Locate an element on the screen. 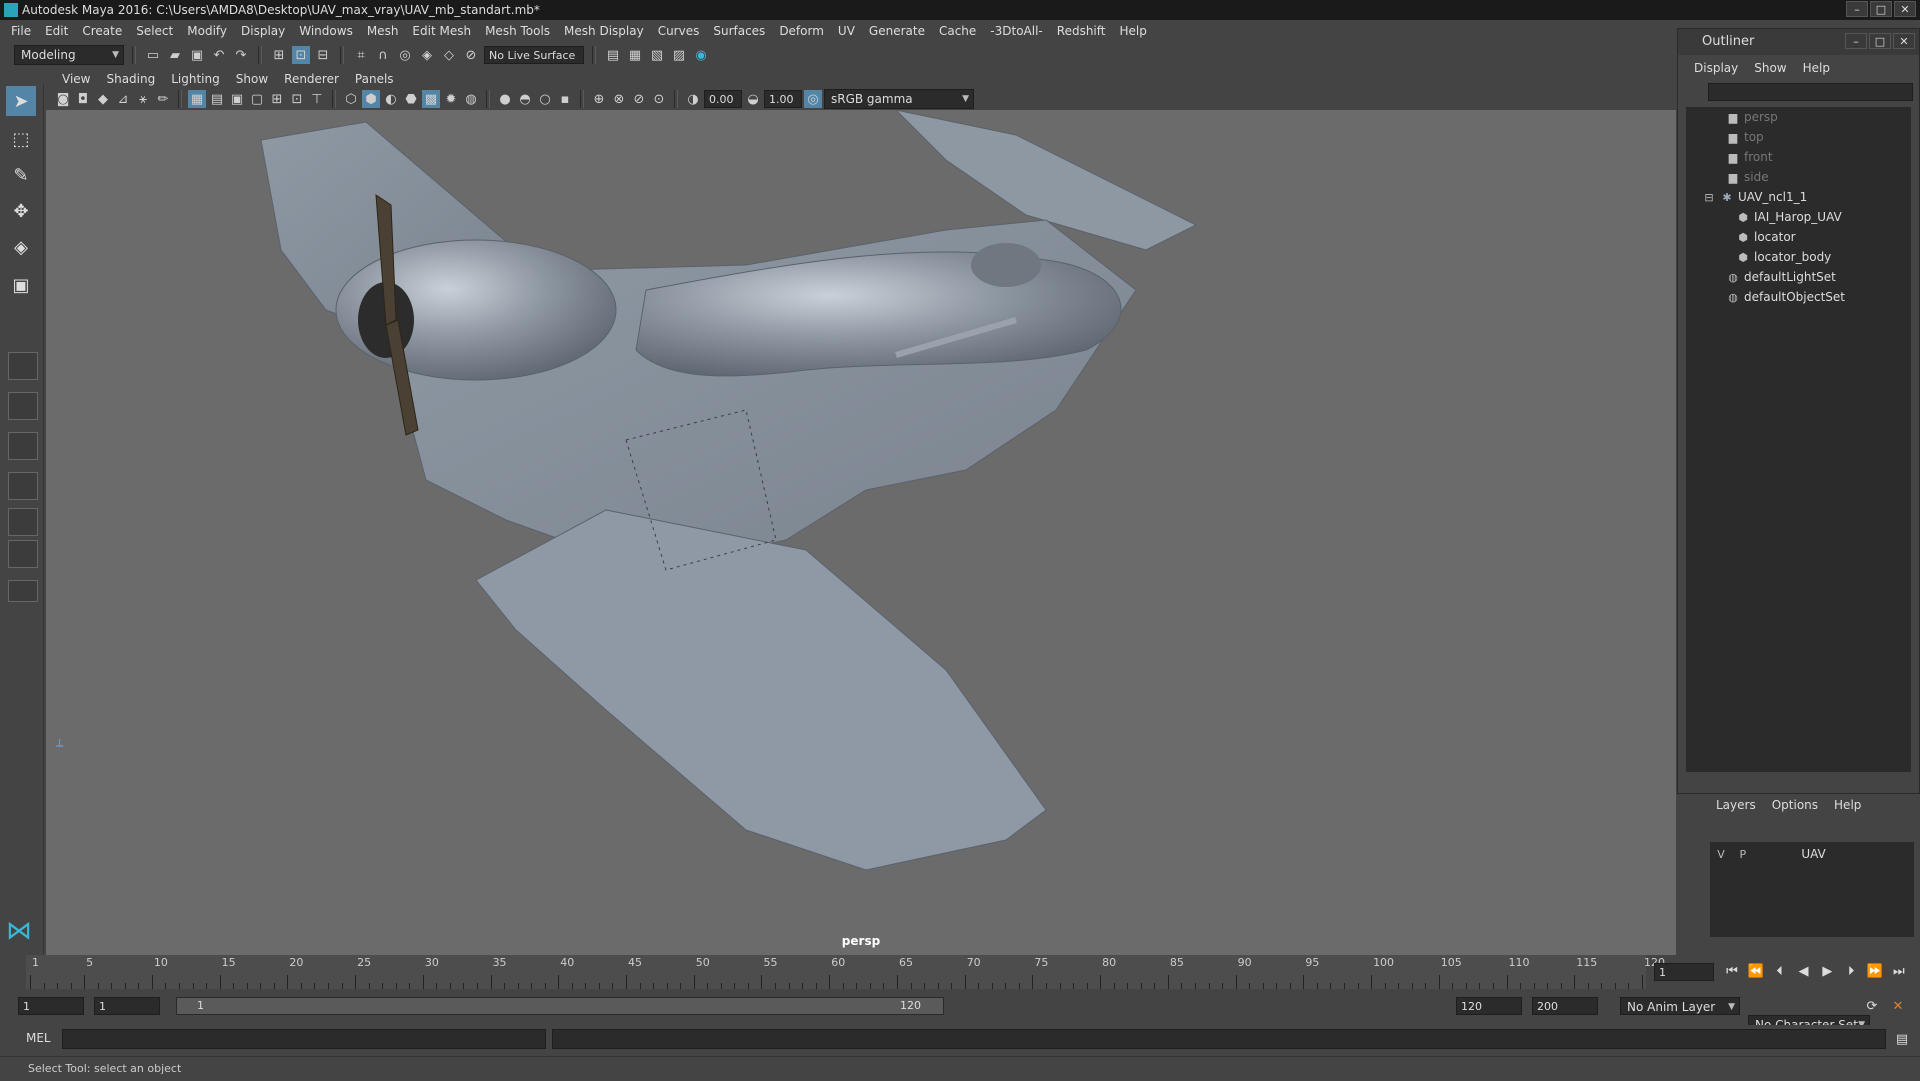  open-scene-icon: ▰ is located at coordinates (175, 55).